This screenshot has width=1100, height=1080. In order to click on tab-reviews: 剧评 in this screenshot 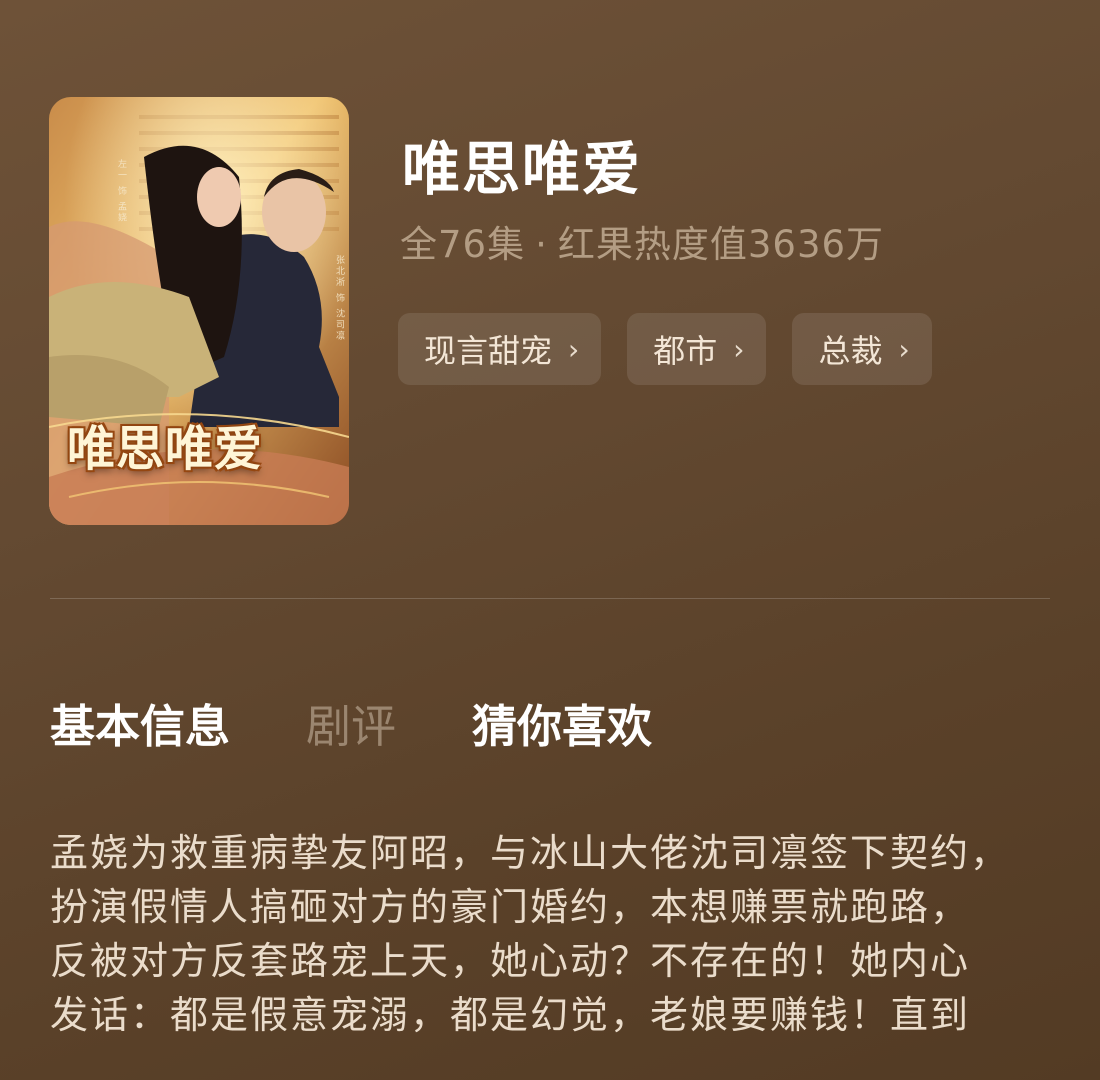, I will do `click(351, 722)`.